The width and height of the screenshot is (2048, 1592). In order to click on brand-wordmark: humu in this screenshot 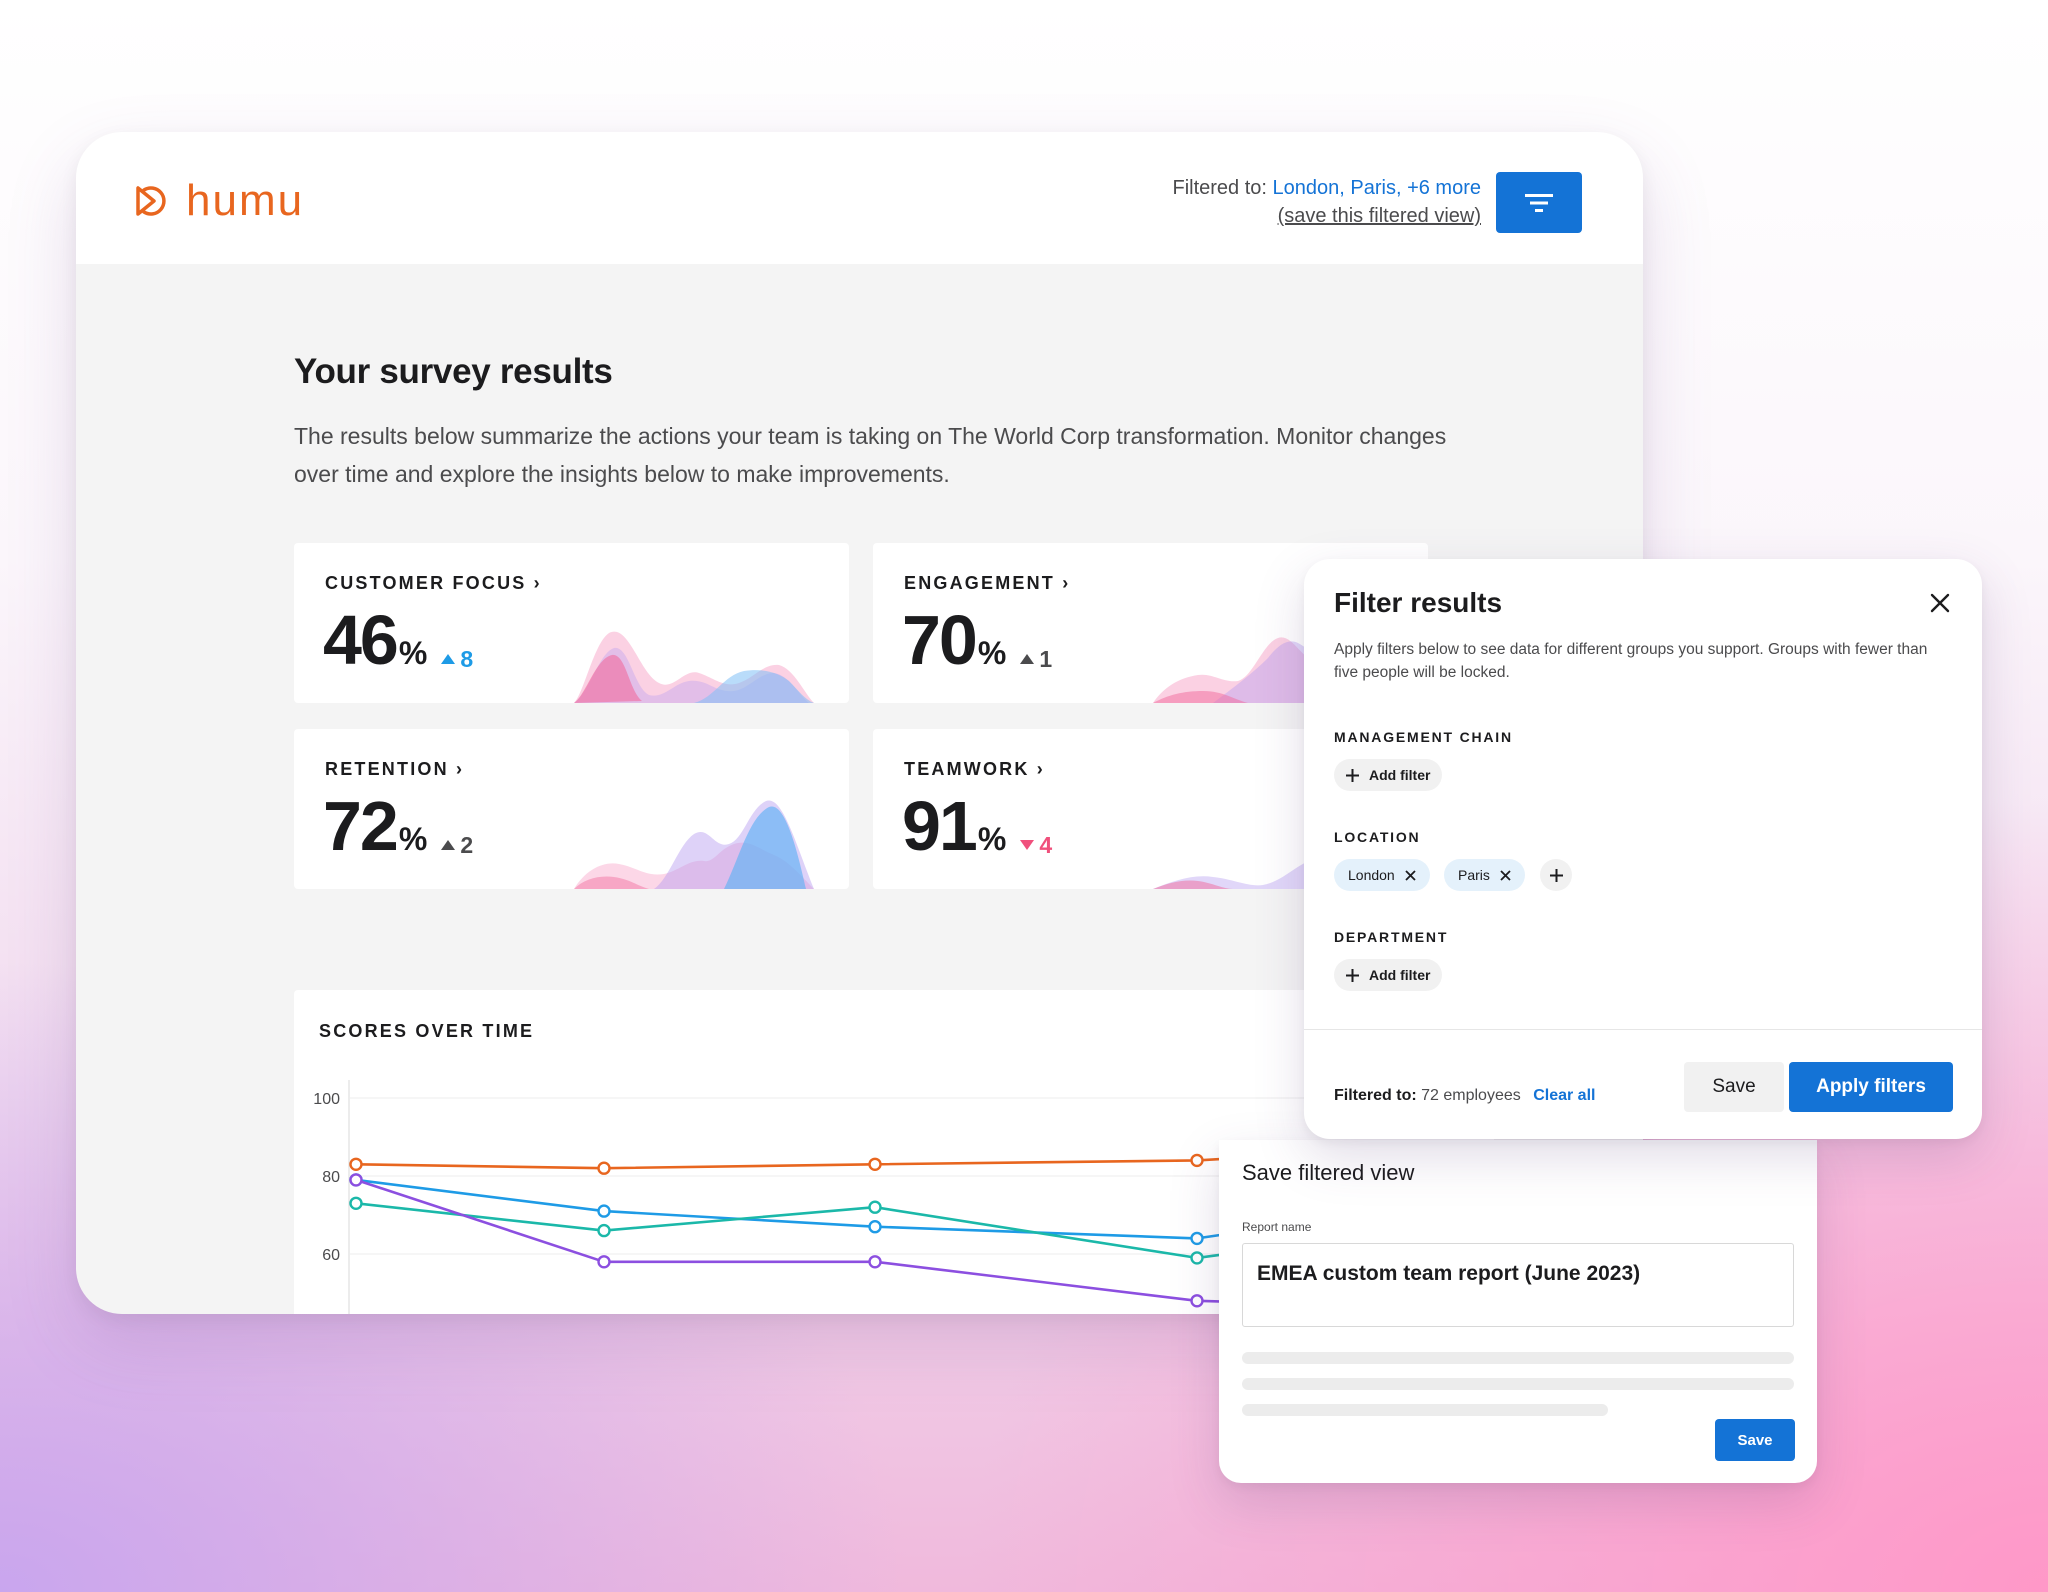, I will do `click(245, 200)`.